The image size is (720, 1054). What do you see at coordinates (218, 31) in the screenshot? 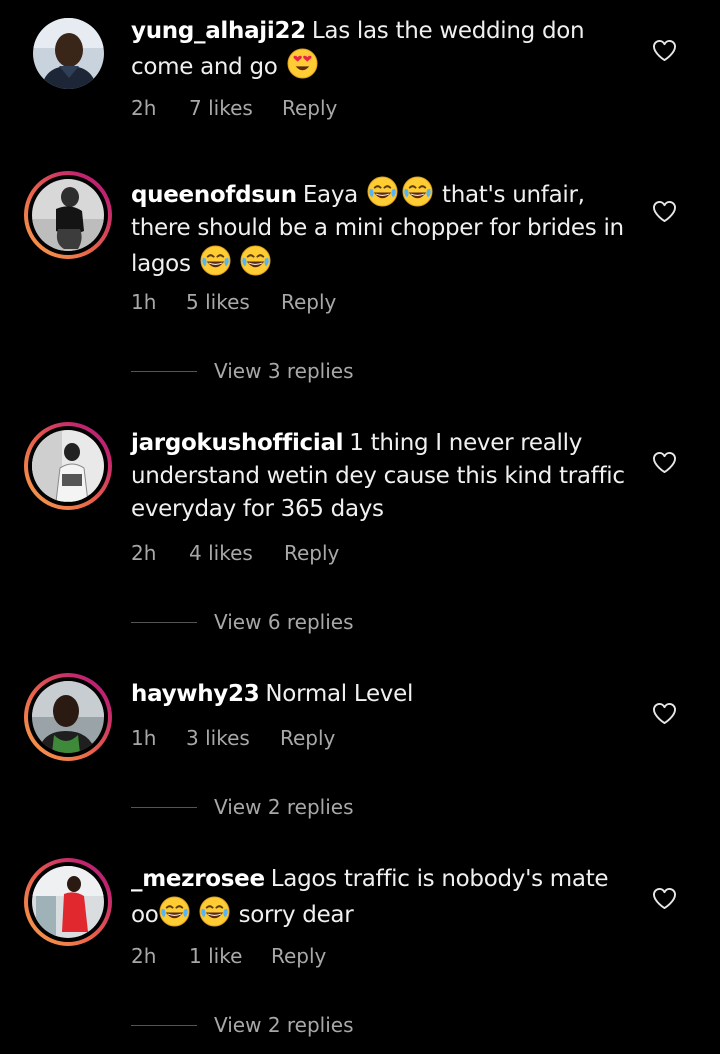
I see `comment-username: yung_alhaji22` at bounding box center [218, 31].